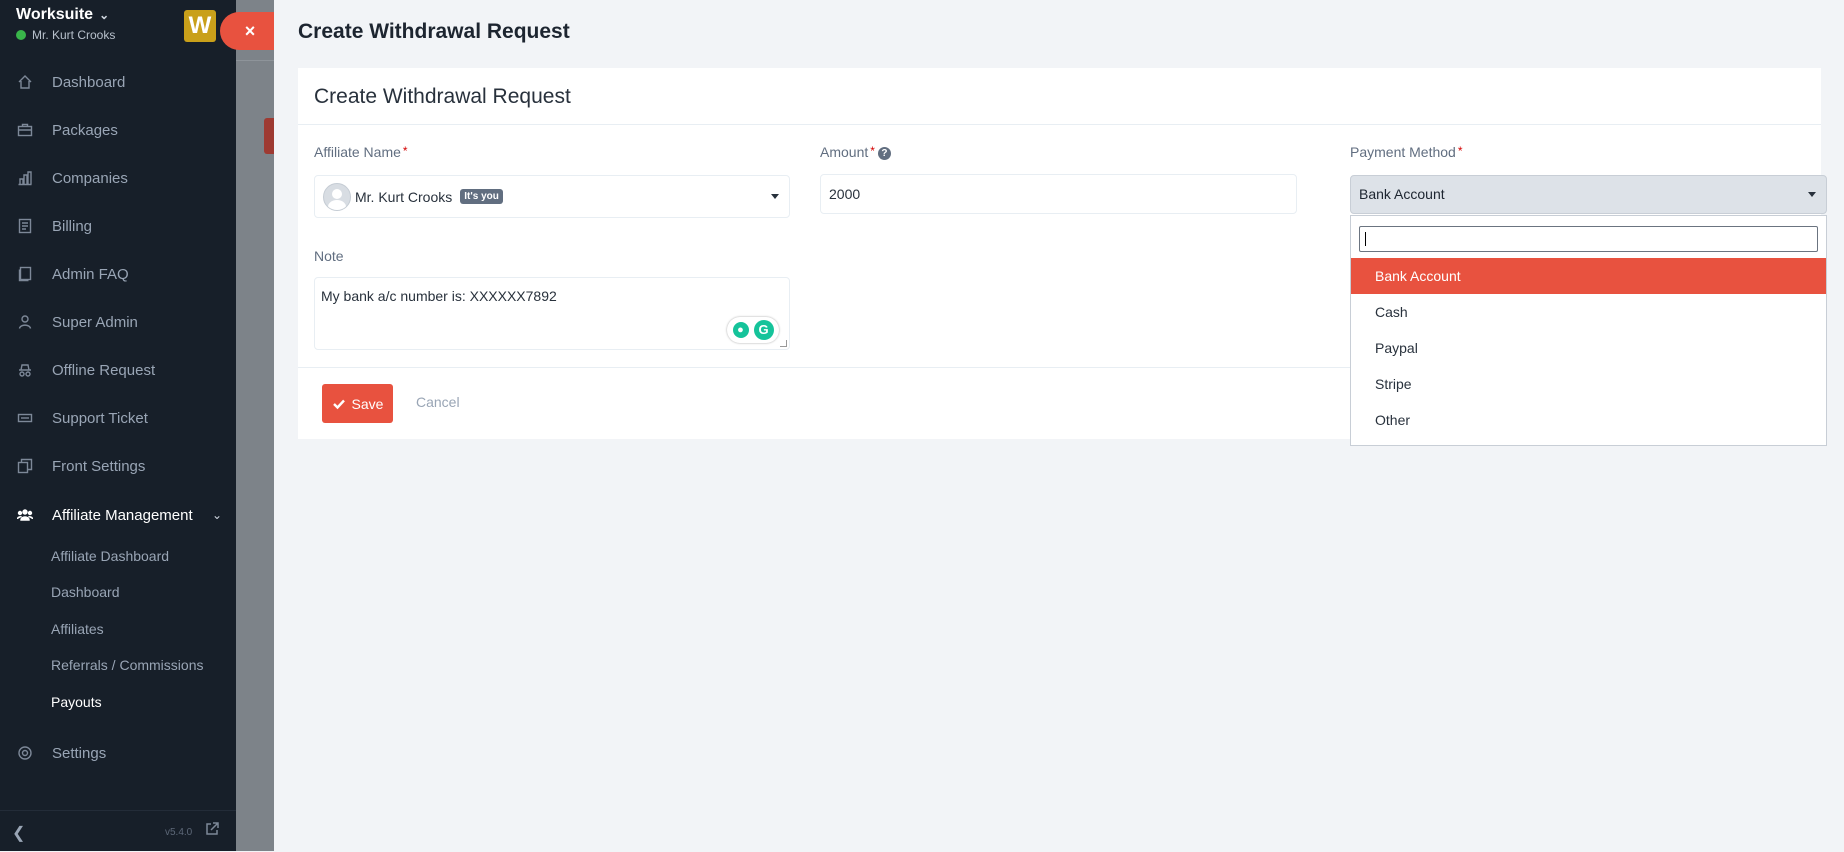 This screenshot has width=1844, height=852. Describe the element at coordinates (438, 402) in the screenshot. I see `cancel-button: Cancel` at that location.